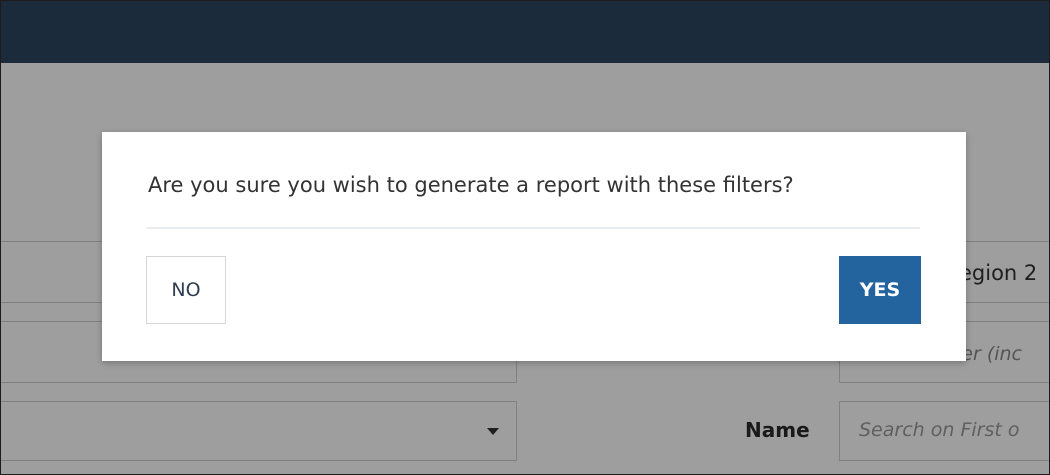 The width and height of the screenshot is (1050, 475). What do you see at coordinates (880, 290) in the screenshot?
I see `yes-button: YES` at bounding box center [880, 290].